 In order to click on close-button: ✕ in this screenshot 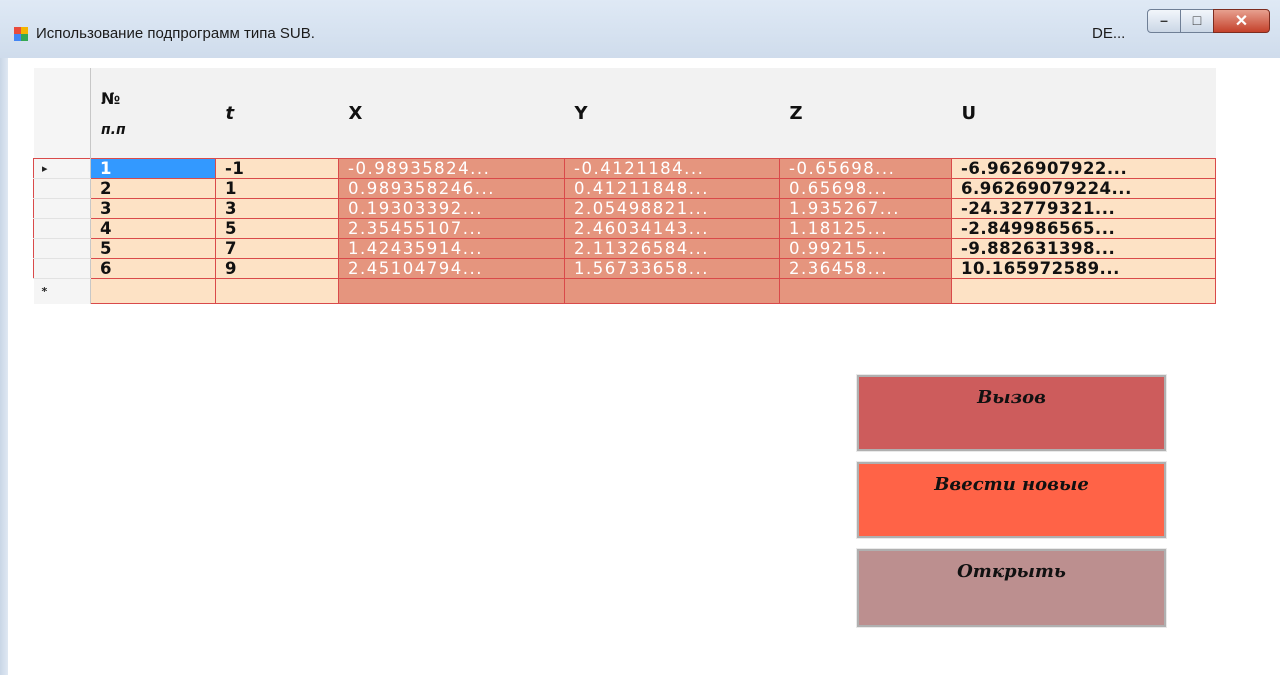, I will do `click(1241, 21)`.